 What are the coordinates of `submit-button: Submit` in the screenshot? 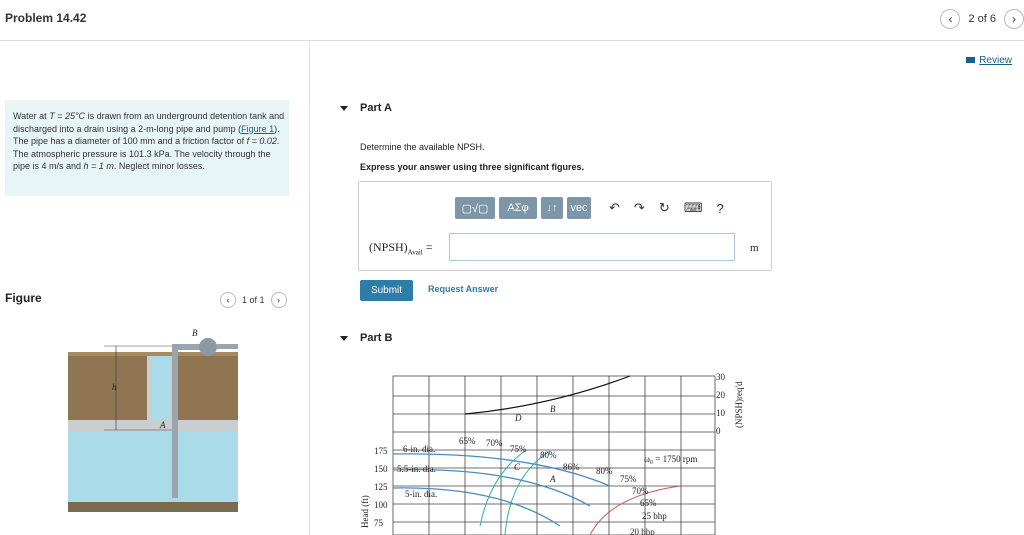 It's located at (386, 290).